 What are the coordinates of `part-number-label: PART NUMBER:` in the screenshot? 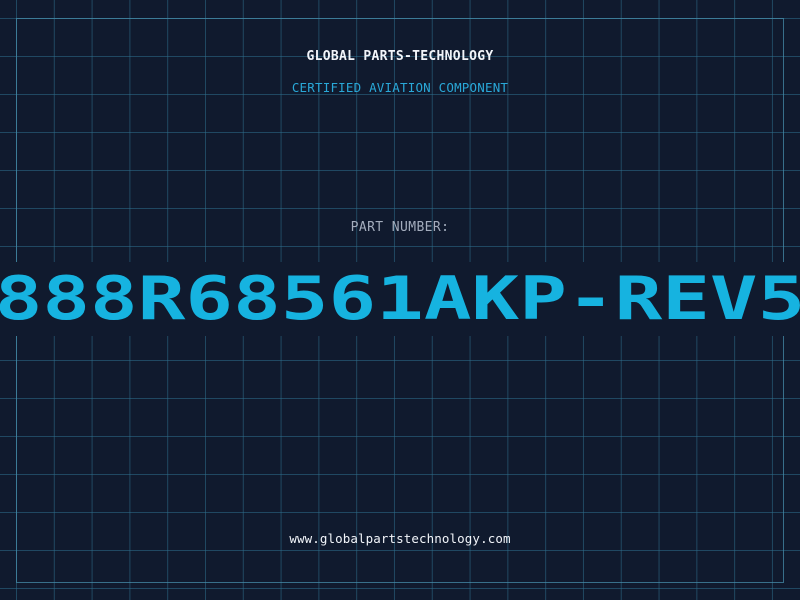 It's located at (400, 227).